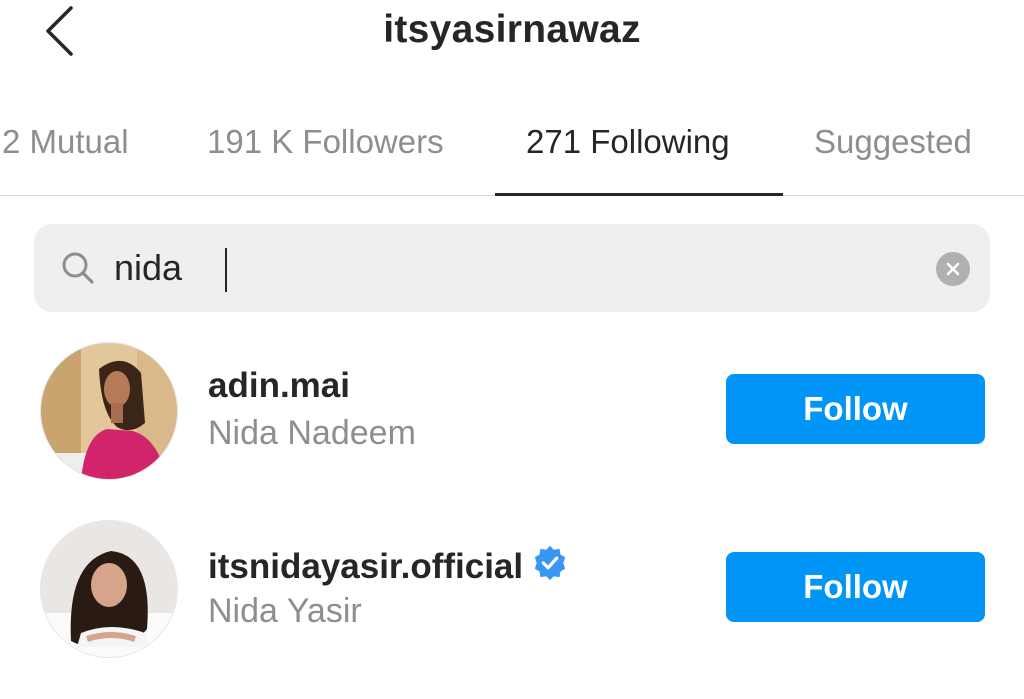 The image size is (1024, 699). I want to click on clear-icon, so click(953, 269).